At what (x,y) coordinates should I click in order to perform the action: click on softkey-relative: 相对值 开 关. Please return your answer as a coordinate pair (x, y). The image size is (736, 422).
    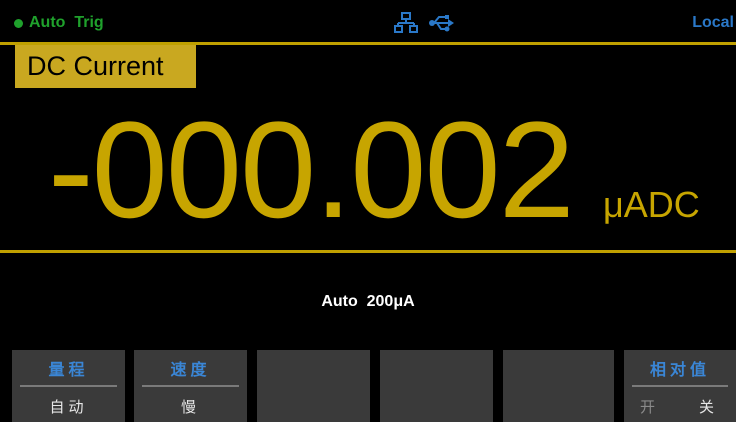
    Looking at the image, I should click on (680, 386).